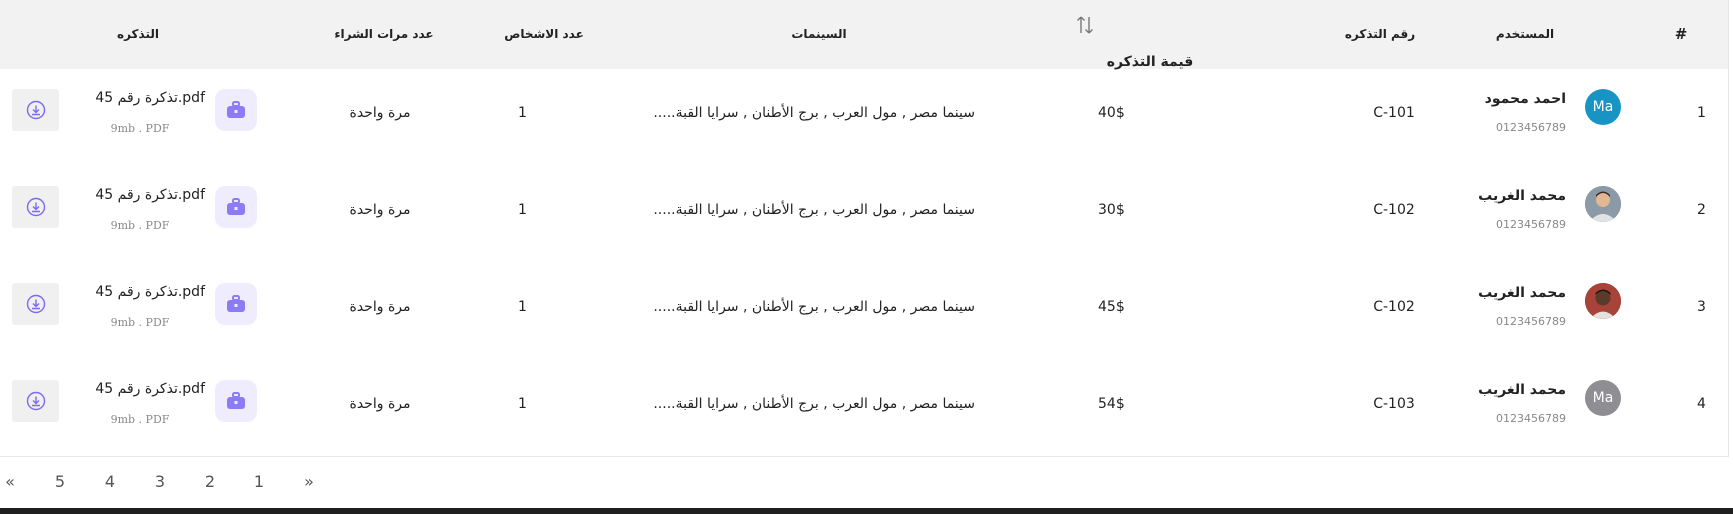  I want to click on window-bottom-edge, so click(866, 511).